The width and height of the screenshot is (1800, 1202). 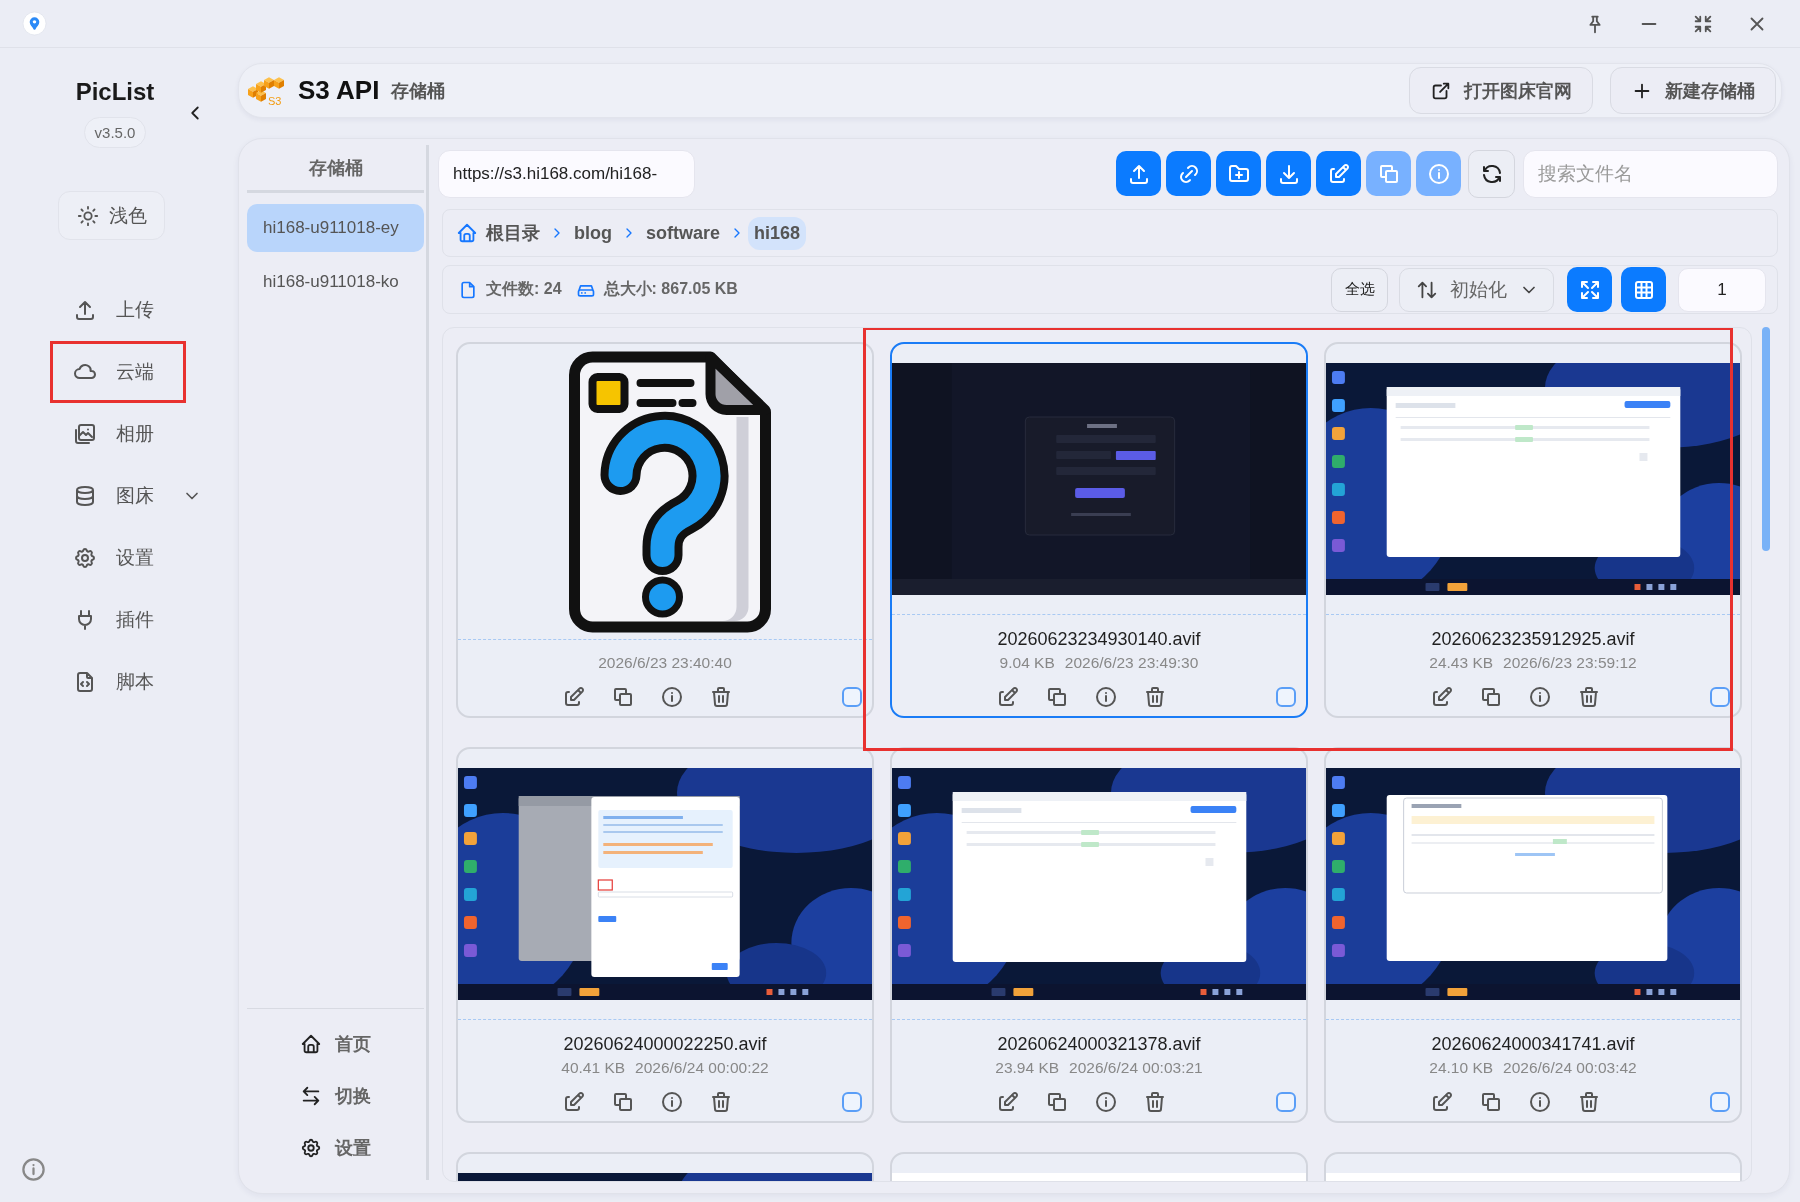 What do you see at coordinates (85, 310) in the screenshot?
I see `upload-icon` at bounding box center [85, 310].